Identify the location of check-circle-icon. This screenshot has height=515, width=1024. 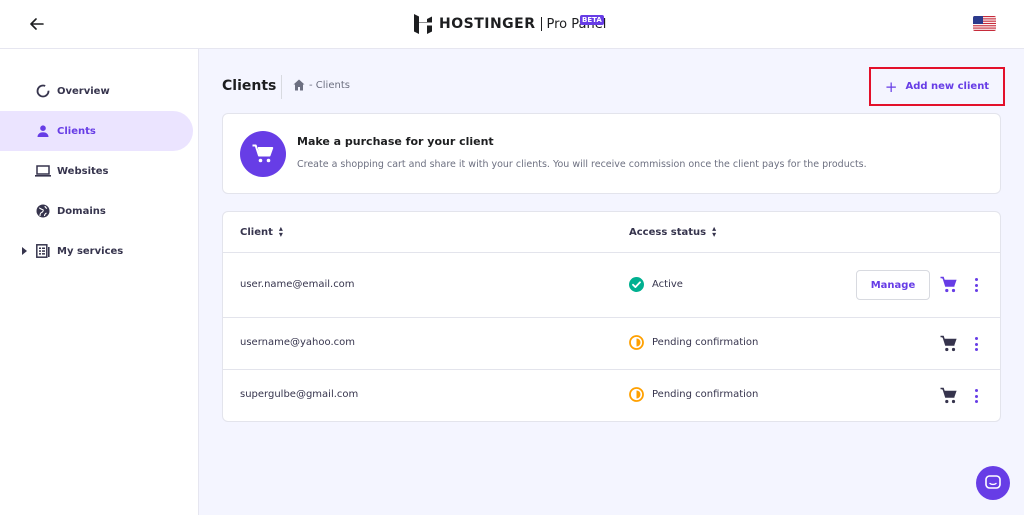
(636, 284).